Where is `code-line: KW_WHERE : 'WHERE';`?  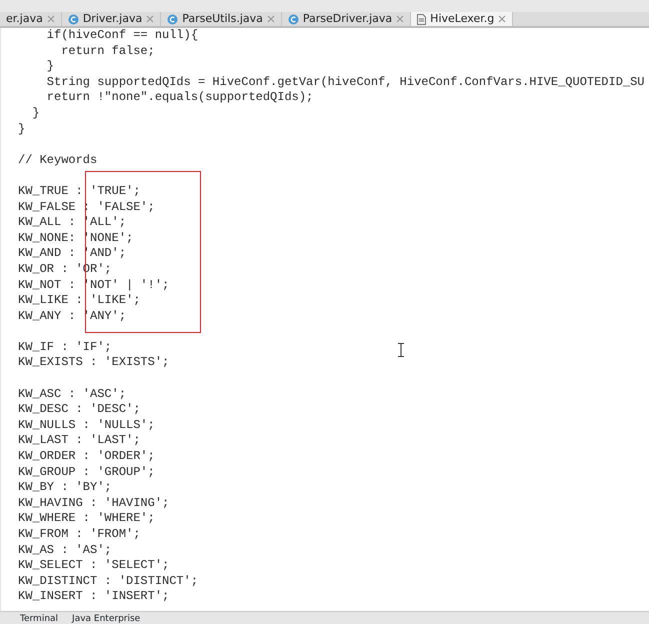
code-line: KW_WHERE : 'WHERE'; is located at coordinates (86, 519).